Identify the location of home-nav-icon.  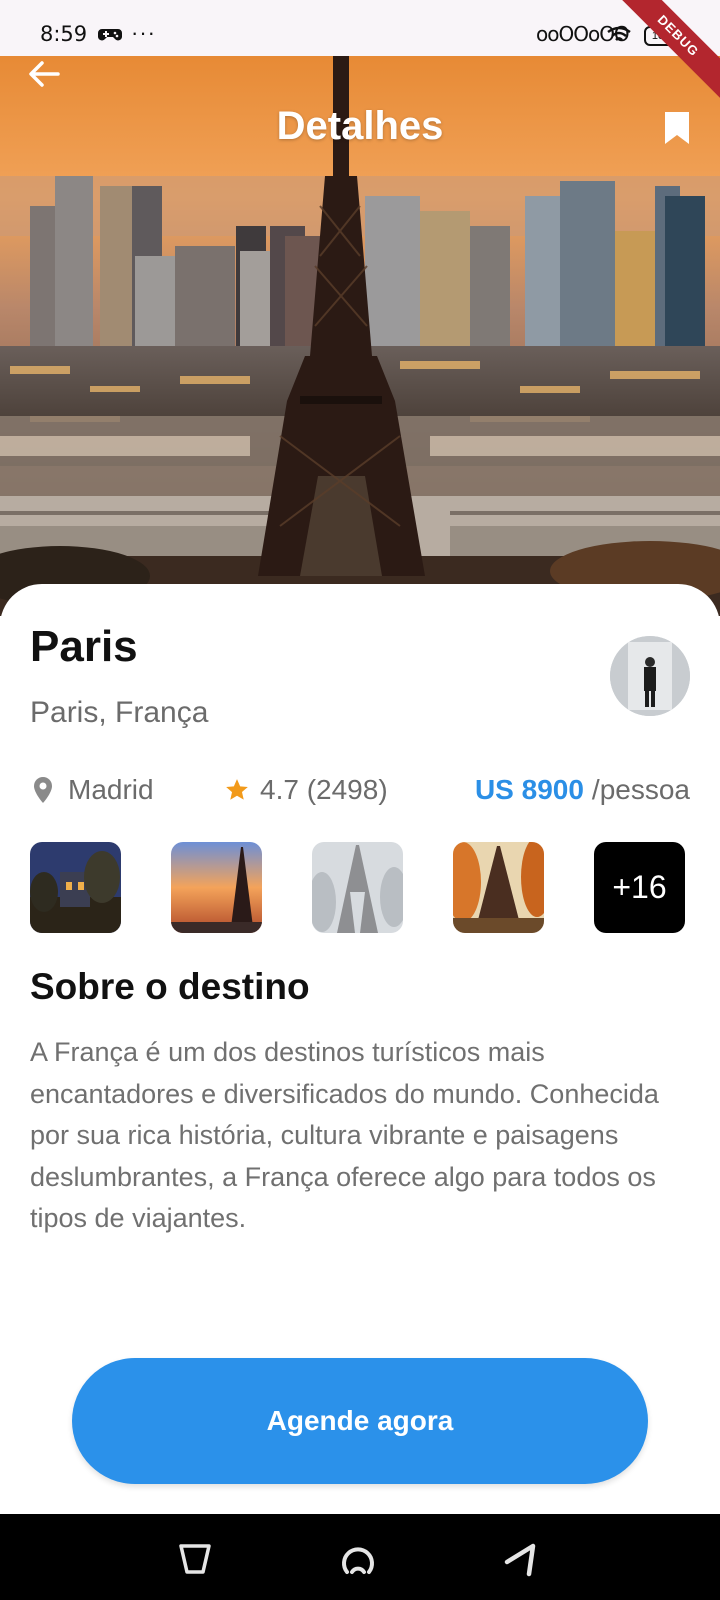
(358, 1559).